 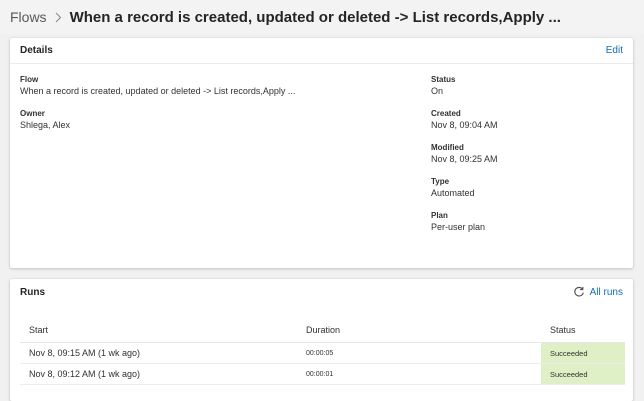 I want to click on edit-button: Edit, so click(x=614, y=50).